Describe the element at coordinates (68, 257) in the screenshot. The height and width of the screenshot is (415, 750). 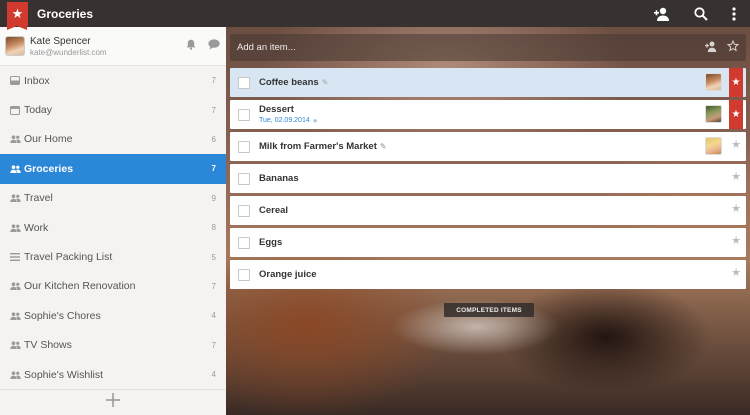
I see `sidebar-item-label: Travel Packing List` at that location.